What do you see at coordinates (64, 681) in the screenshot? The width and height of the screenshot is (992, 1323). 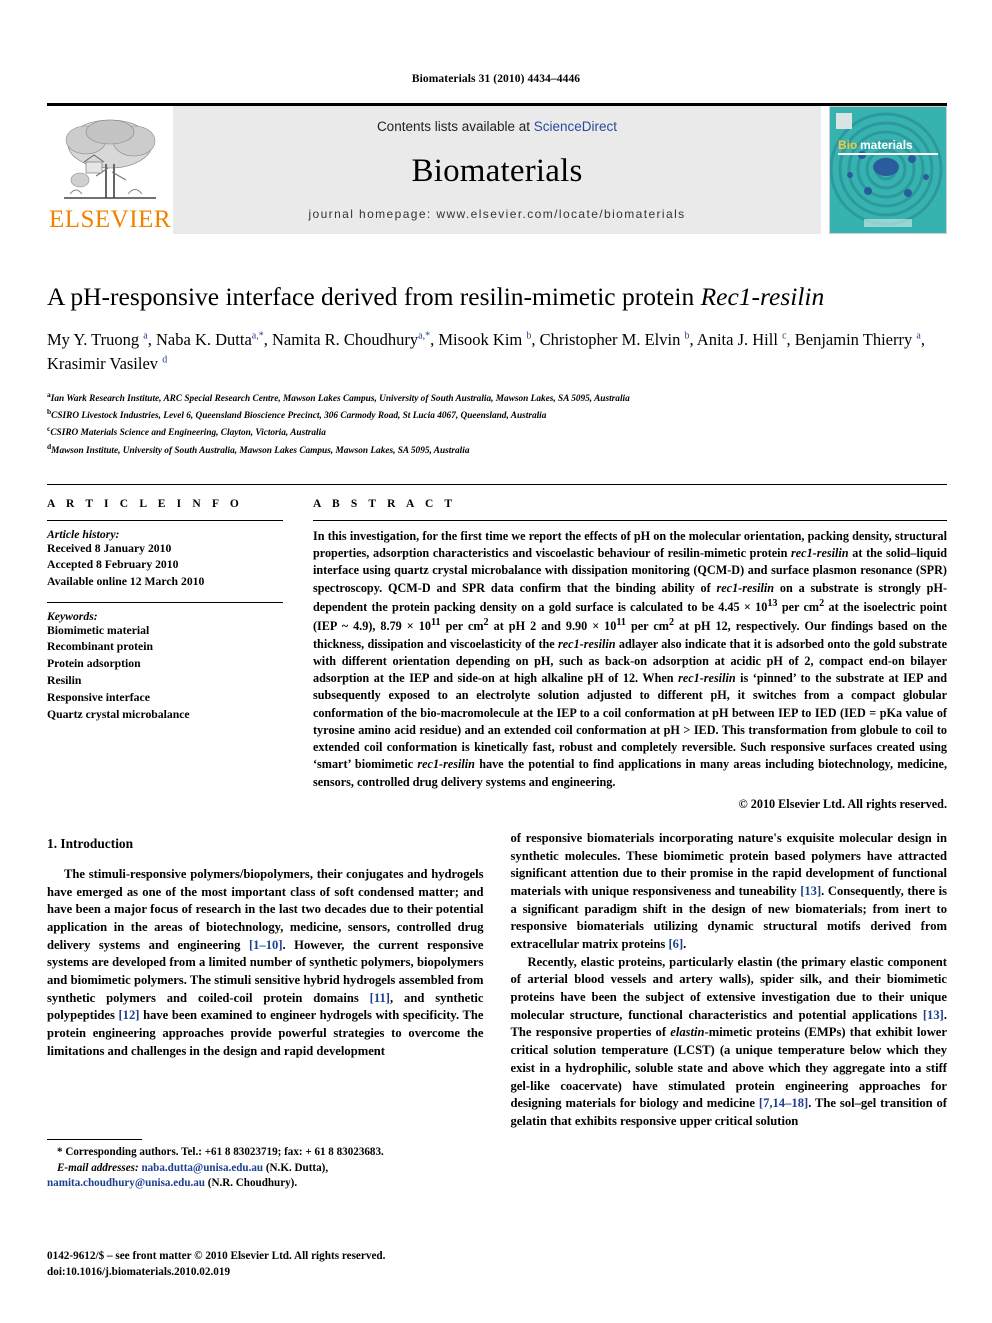 I see `keyword-item: Resilin` at bounding box center [64, 681].